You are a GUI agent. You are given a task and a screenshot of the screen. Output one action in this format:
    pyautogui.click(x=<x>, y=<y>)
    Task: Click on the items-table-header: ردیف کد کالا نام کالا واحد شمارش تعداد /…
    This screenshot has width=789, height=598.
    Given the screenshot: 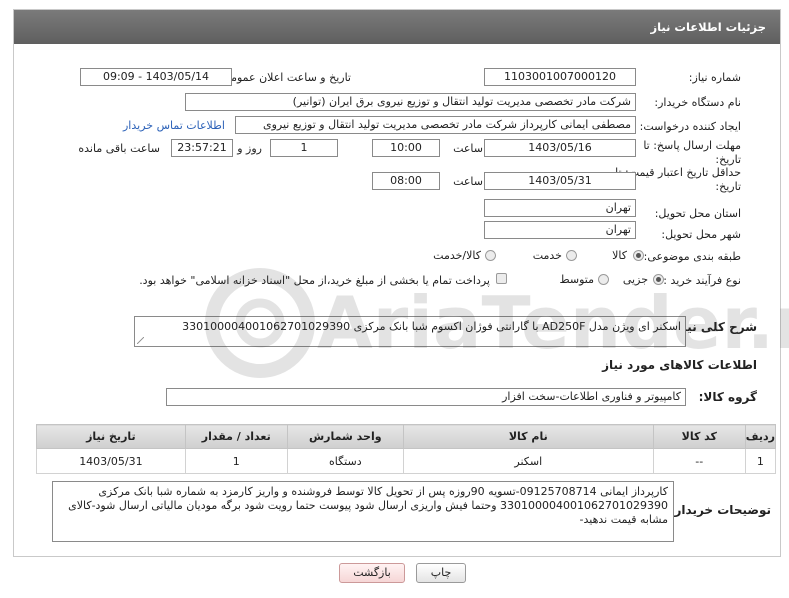 What is the action you would take?
    pyautogui.click(x=406, y=436)
    